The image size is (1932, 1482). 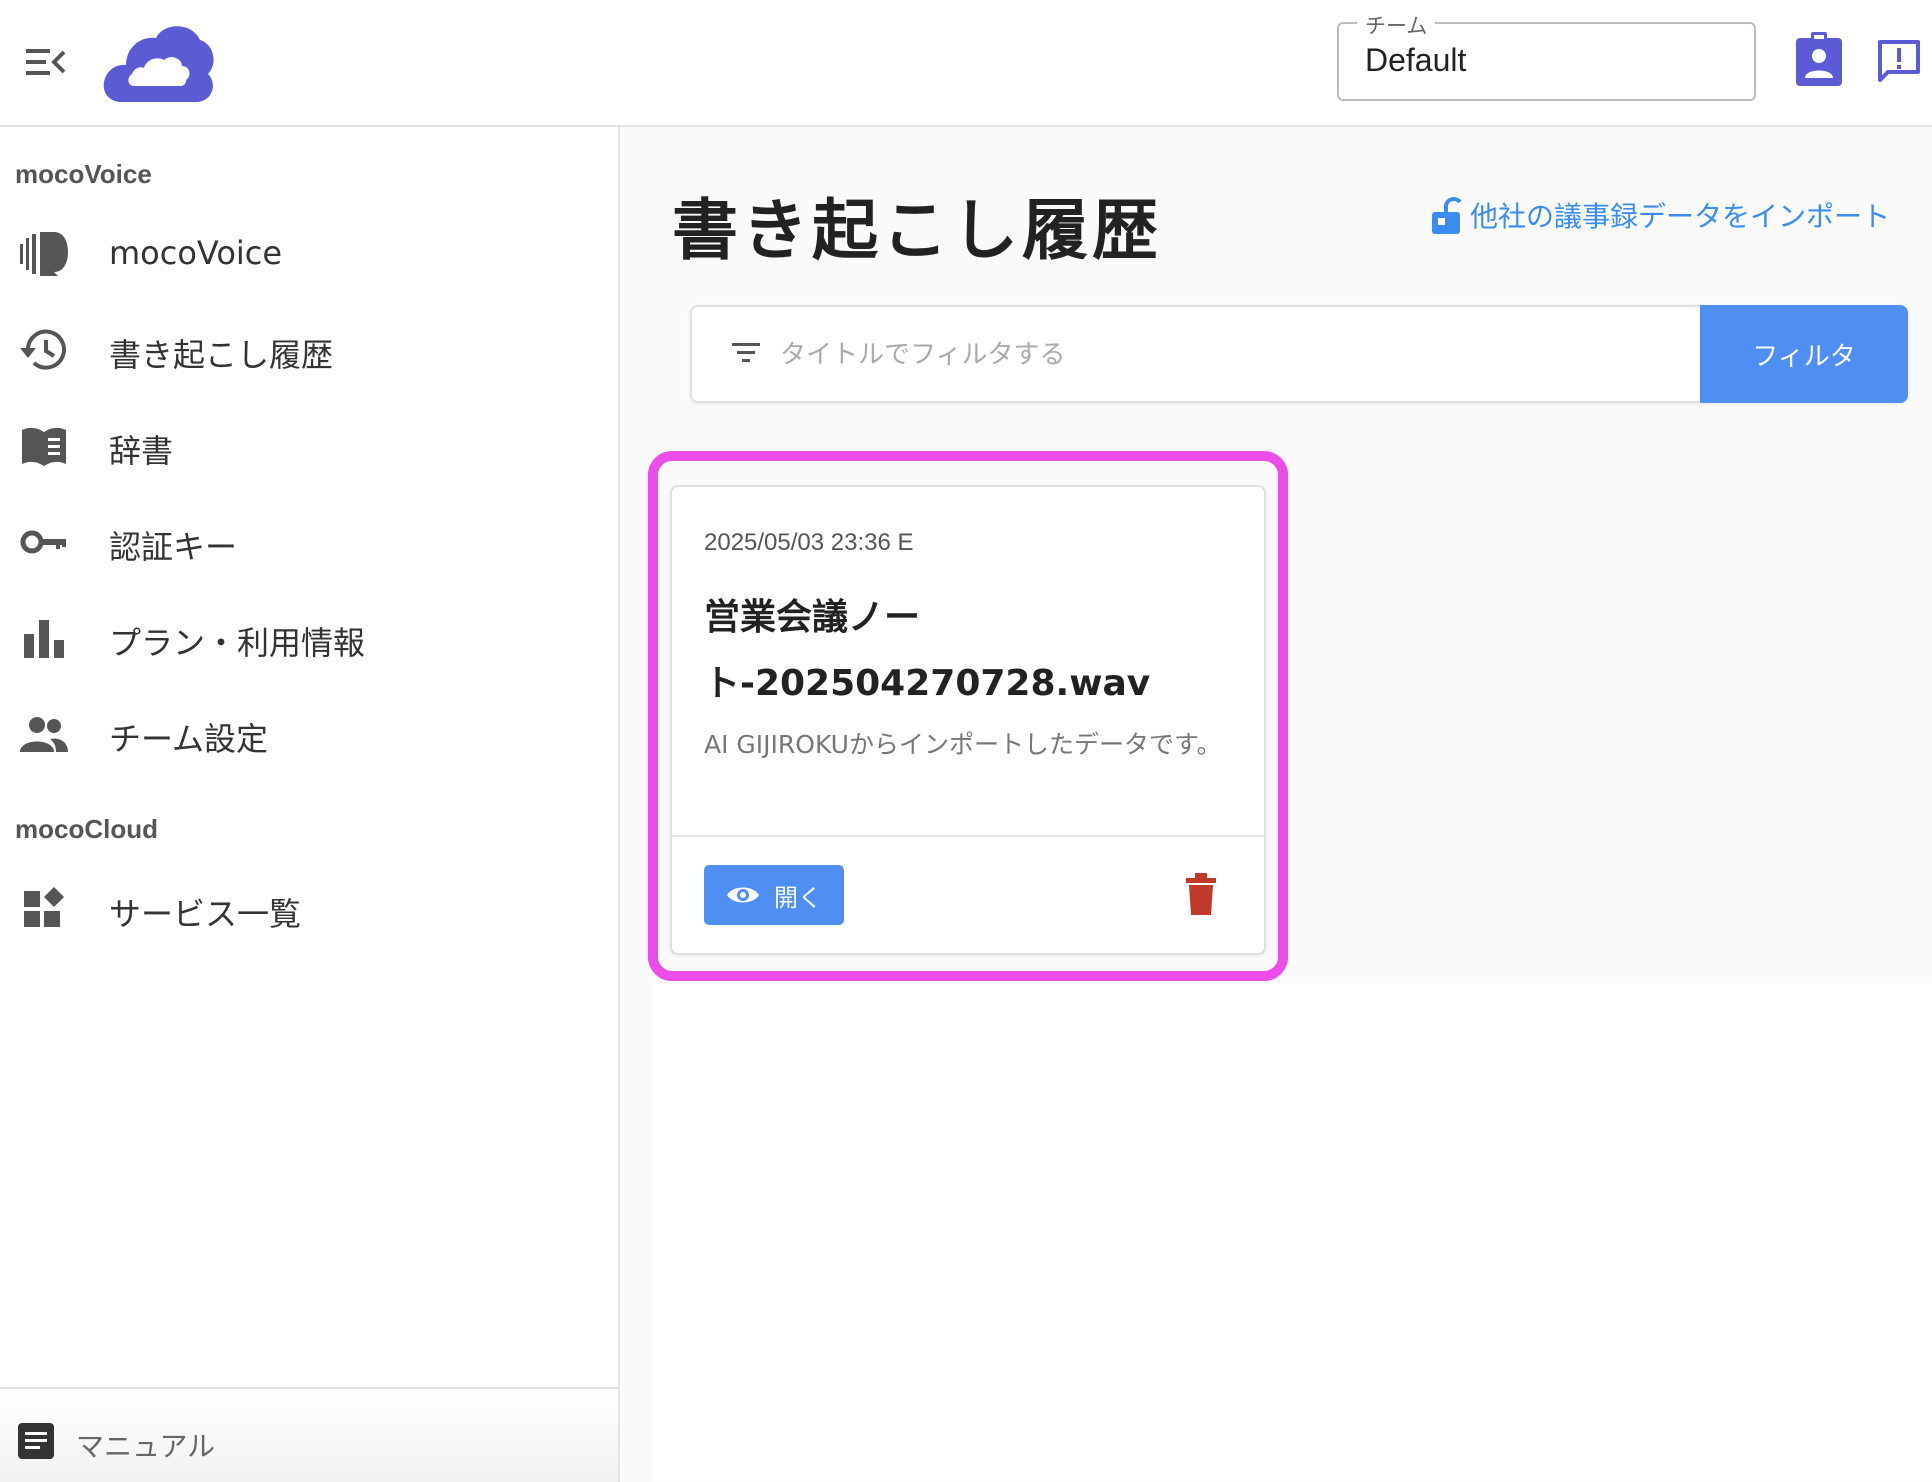 What do you see at coordinates (44, 734) in the screenshot?
I see `group-icon` at bounding box center [44, 734].